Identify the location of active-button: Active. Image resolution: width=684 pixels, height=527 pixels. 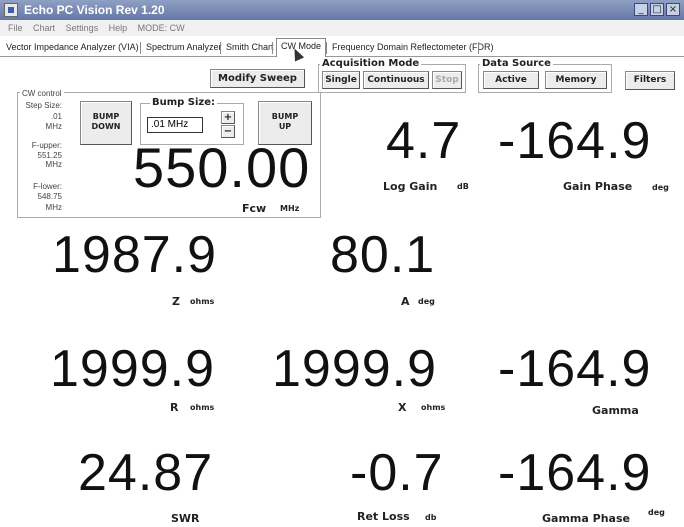
(511, 80).